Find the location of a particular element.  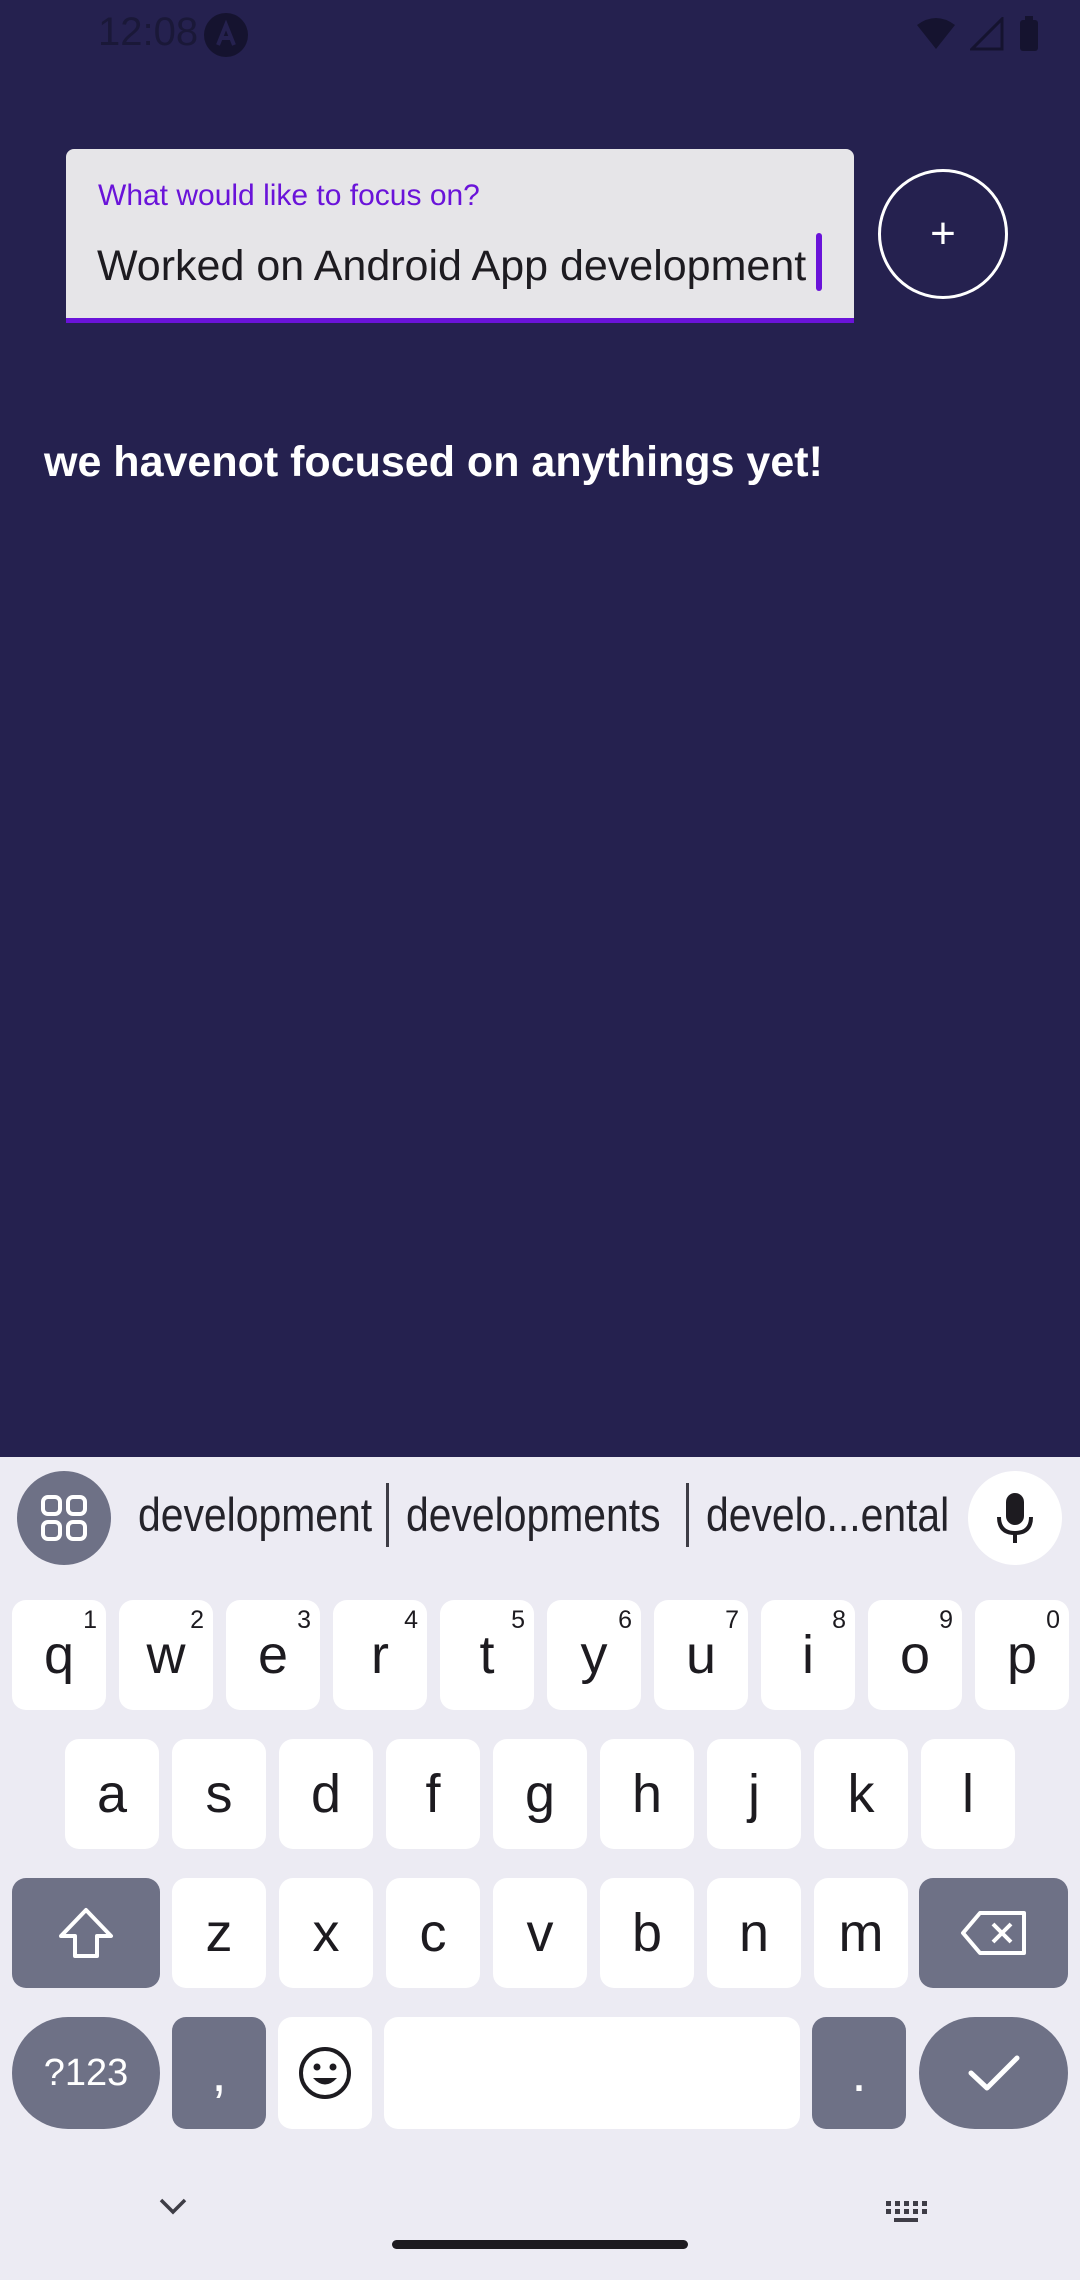

backspace-key is located at coordinates (993, 1933).